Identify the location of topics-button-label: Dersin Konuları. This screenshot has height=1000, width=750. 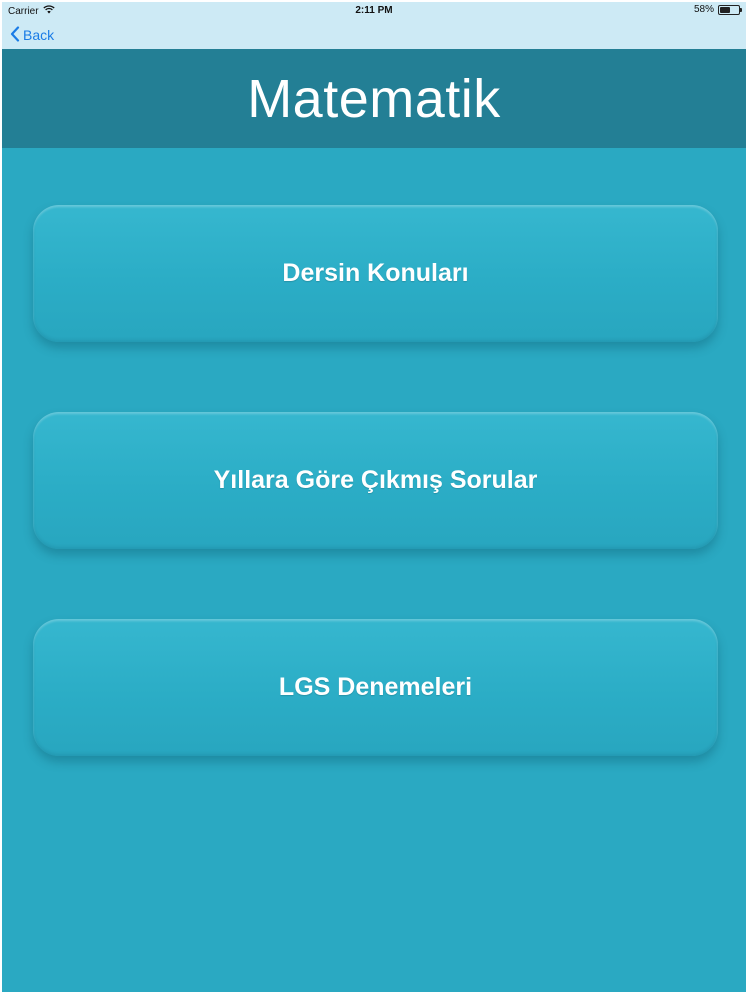
(375, 273).